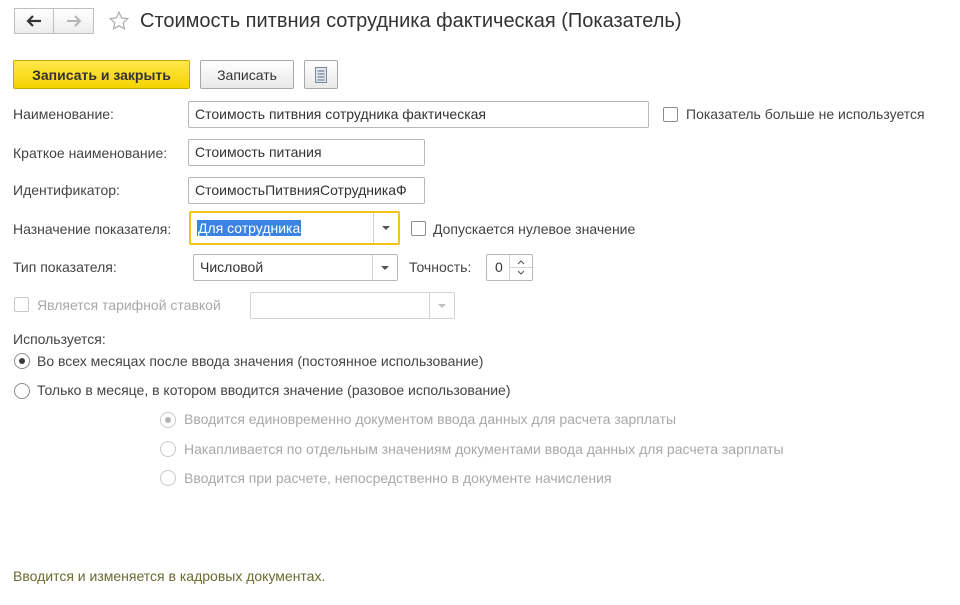  I want to click on not-used-checkbox, so click(670, 114).